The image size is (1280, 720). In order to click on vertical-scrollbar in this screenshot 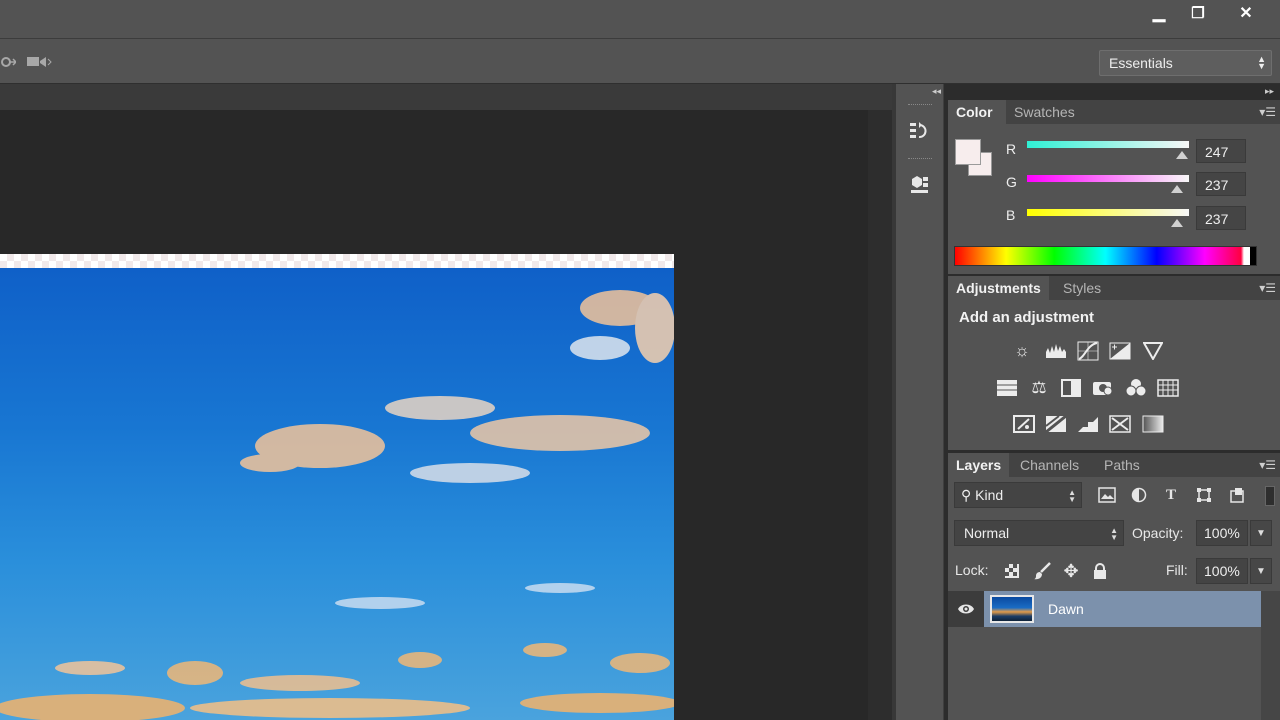, I will do `click(880, 415)`.